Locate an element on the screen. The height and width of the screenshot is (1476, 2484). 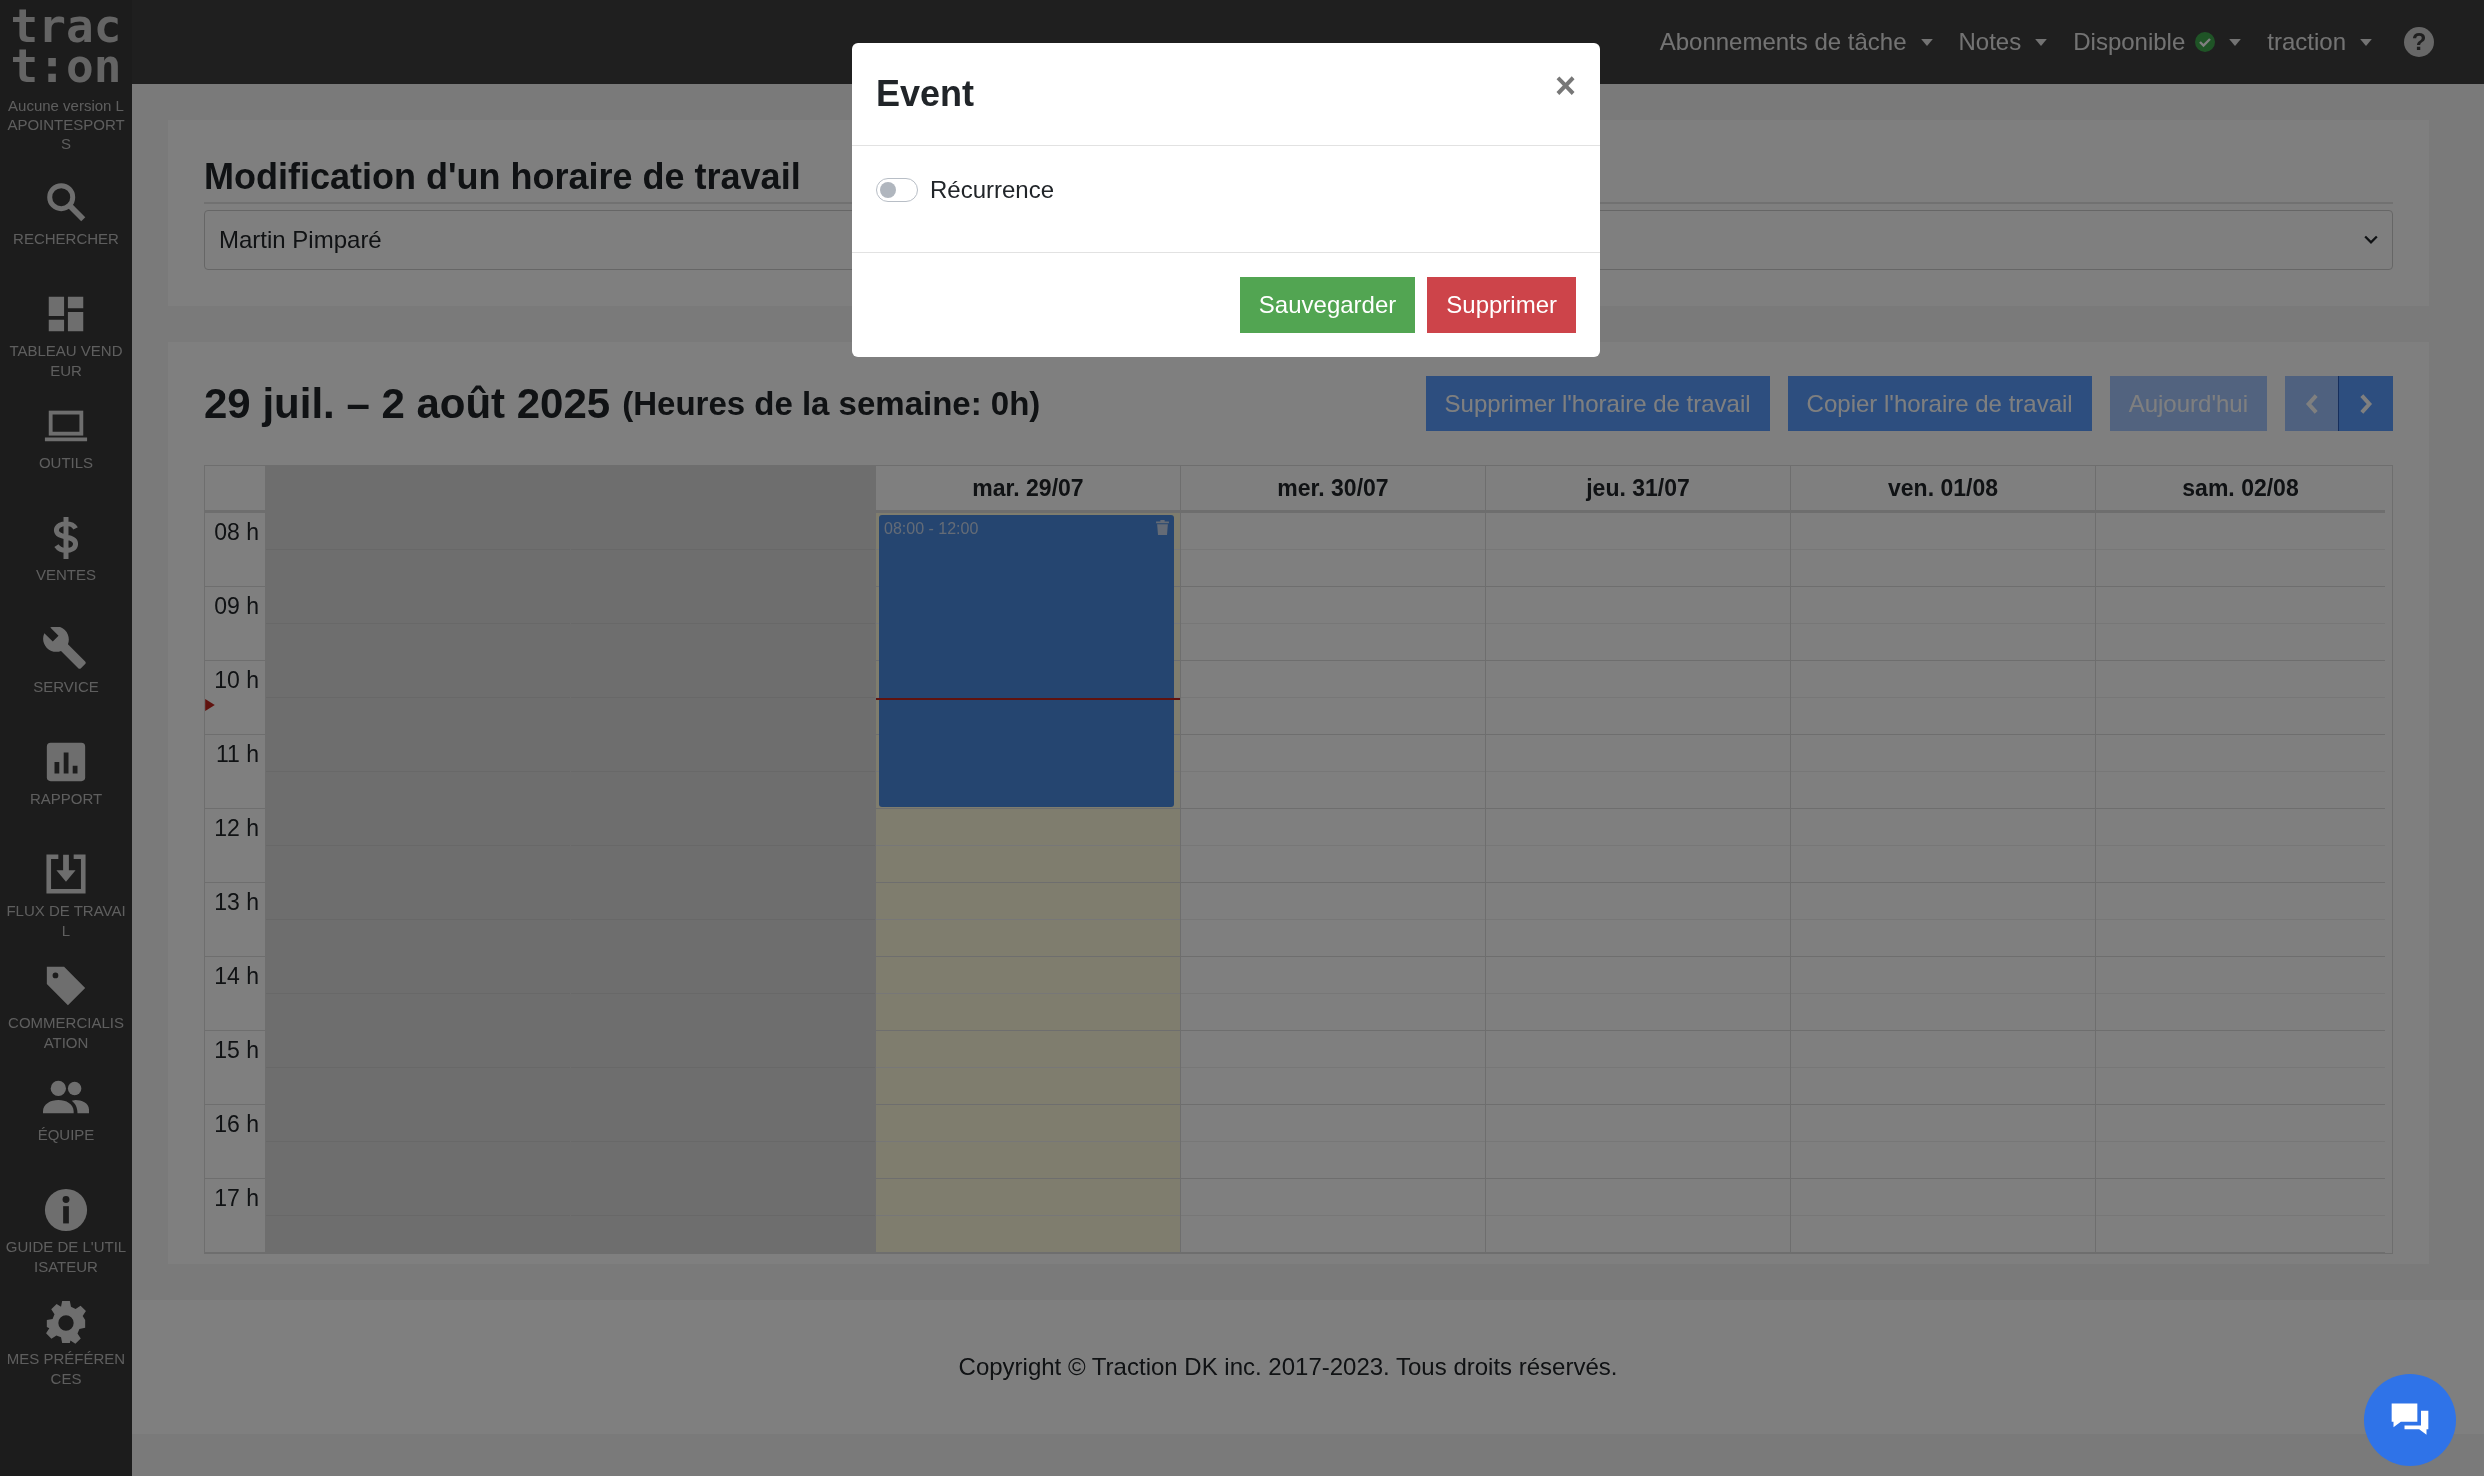
help-button: ? is located at coordinates (2419, 42).